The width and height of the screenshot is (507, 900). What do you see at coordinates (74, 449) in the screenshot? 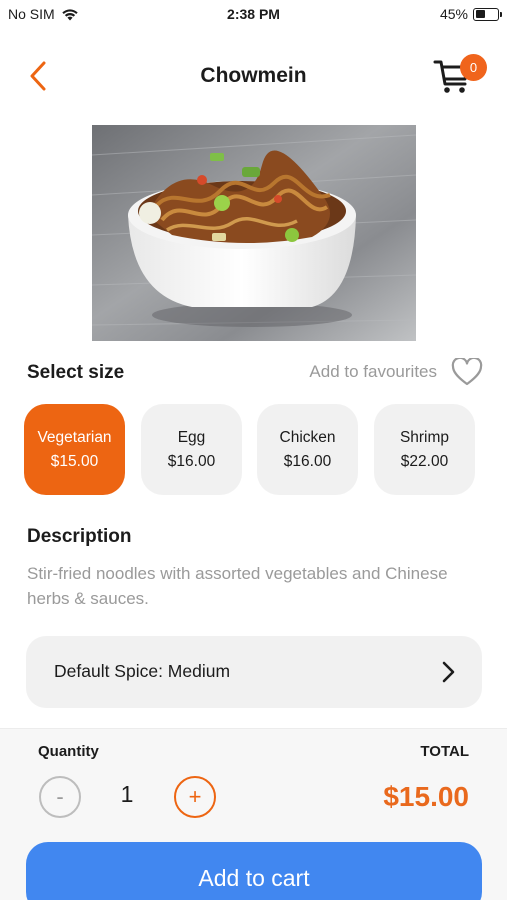
I see `size-option-vegetarian: Vegetarian $15.00` at bounding box center [74, 449].